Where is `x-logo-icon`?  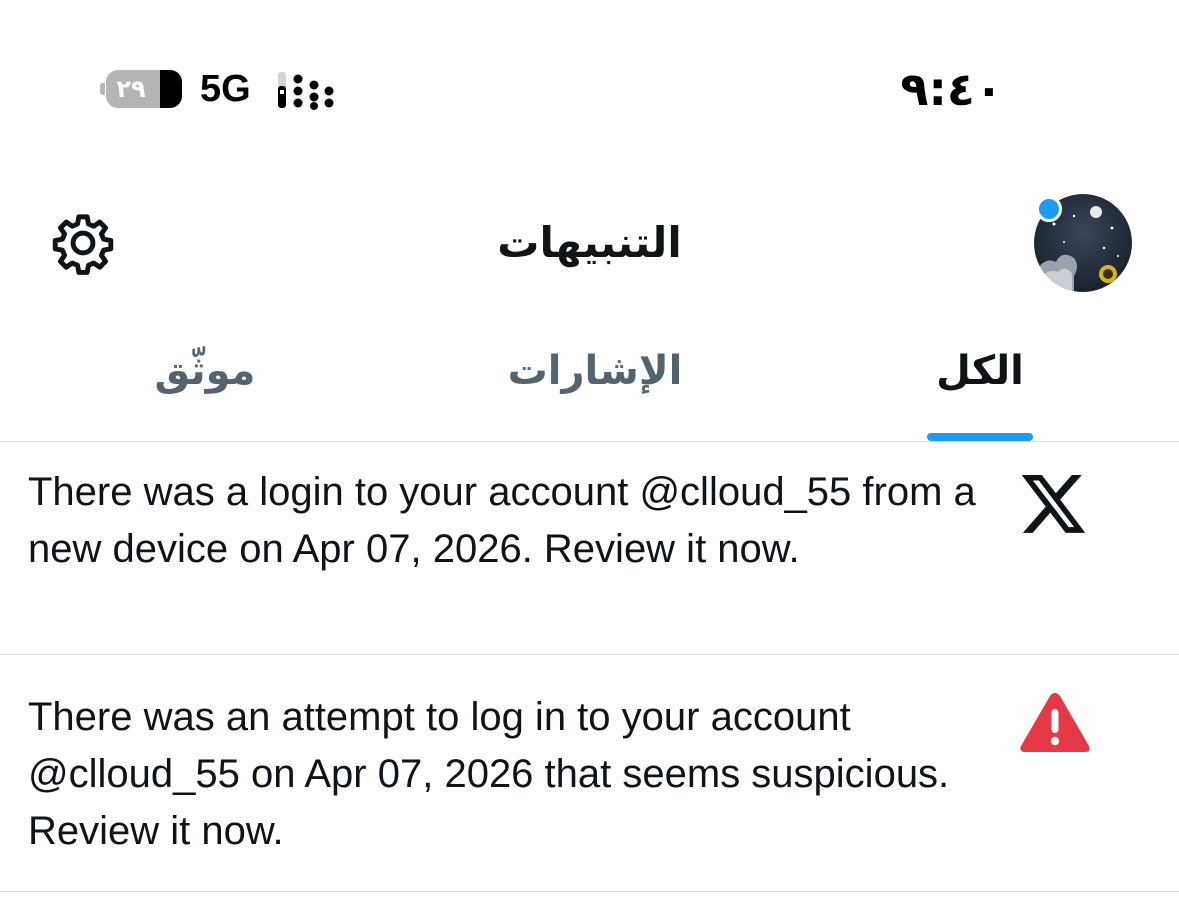
x-logo-icon is located at coordinates (1054, 504).